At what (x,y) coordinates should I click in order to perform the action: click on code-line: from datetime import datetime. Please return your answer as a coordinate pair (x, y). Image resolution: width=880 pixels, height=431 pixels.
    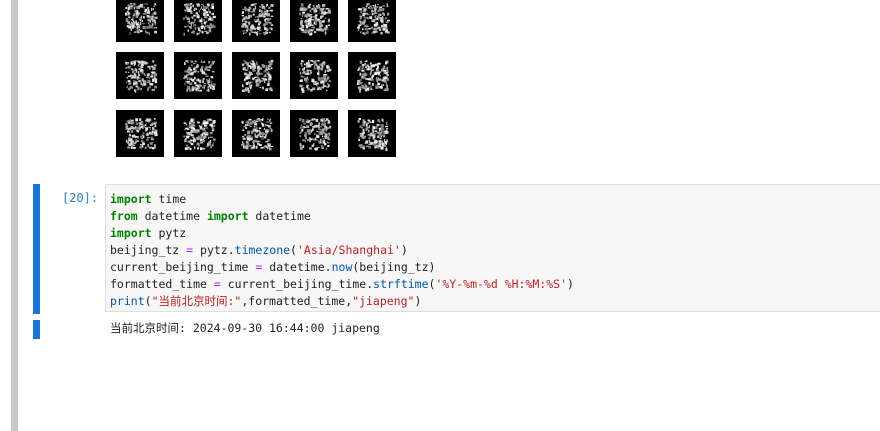
    Looking at the image, I should click on (210, 216).